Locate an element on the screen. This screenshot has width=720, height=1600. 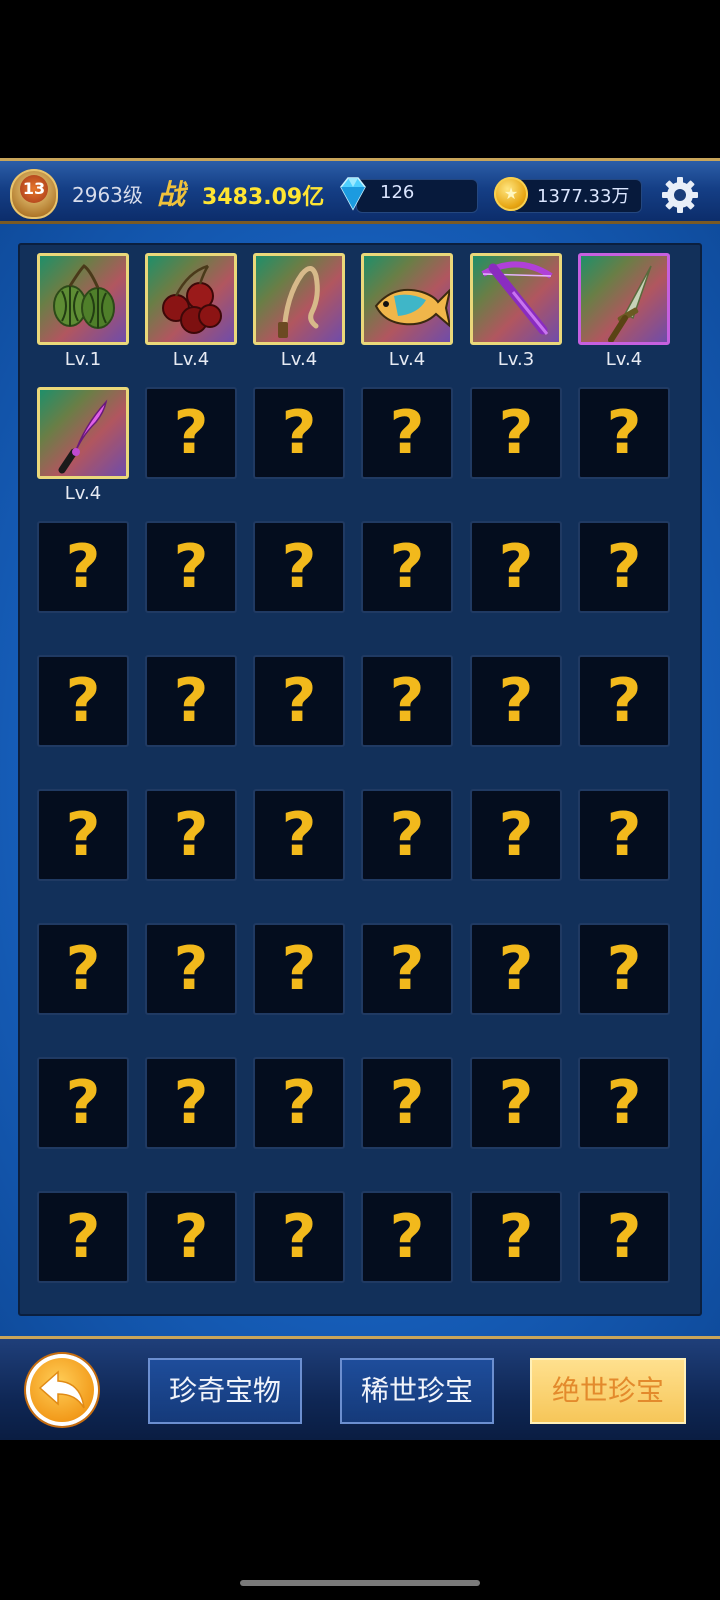
power-value: 3483.09亿 is located at coordinates (263, 197).